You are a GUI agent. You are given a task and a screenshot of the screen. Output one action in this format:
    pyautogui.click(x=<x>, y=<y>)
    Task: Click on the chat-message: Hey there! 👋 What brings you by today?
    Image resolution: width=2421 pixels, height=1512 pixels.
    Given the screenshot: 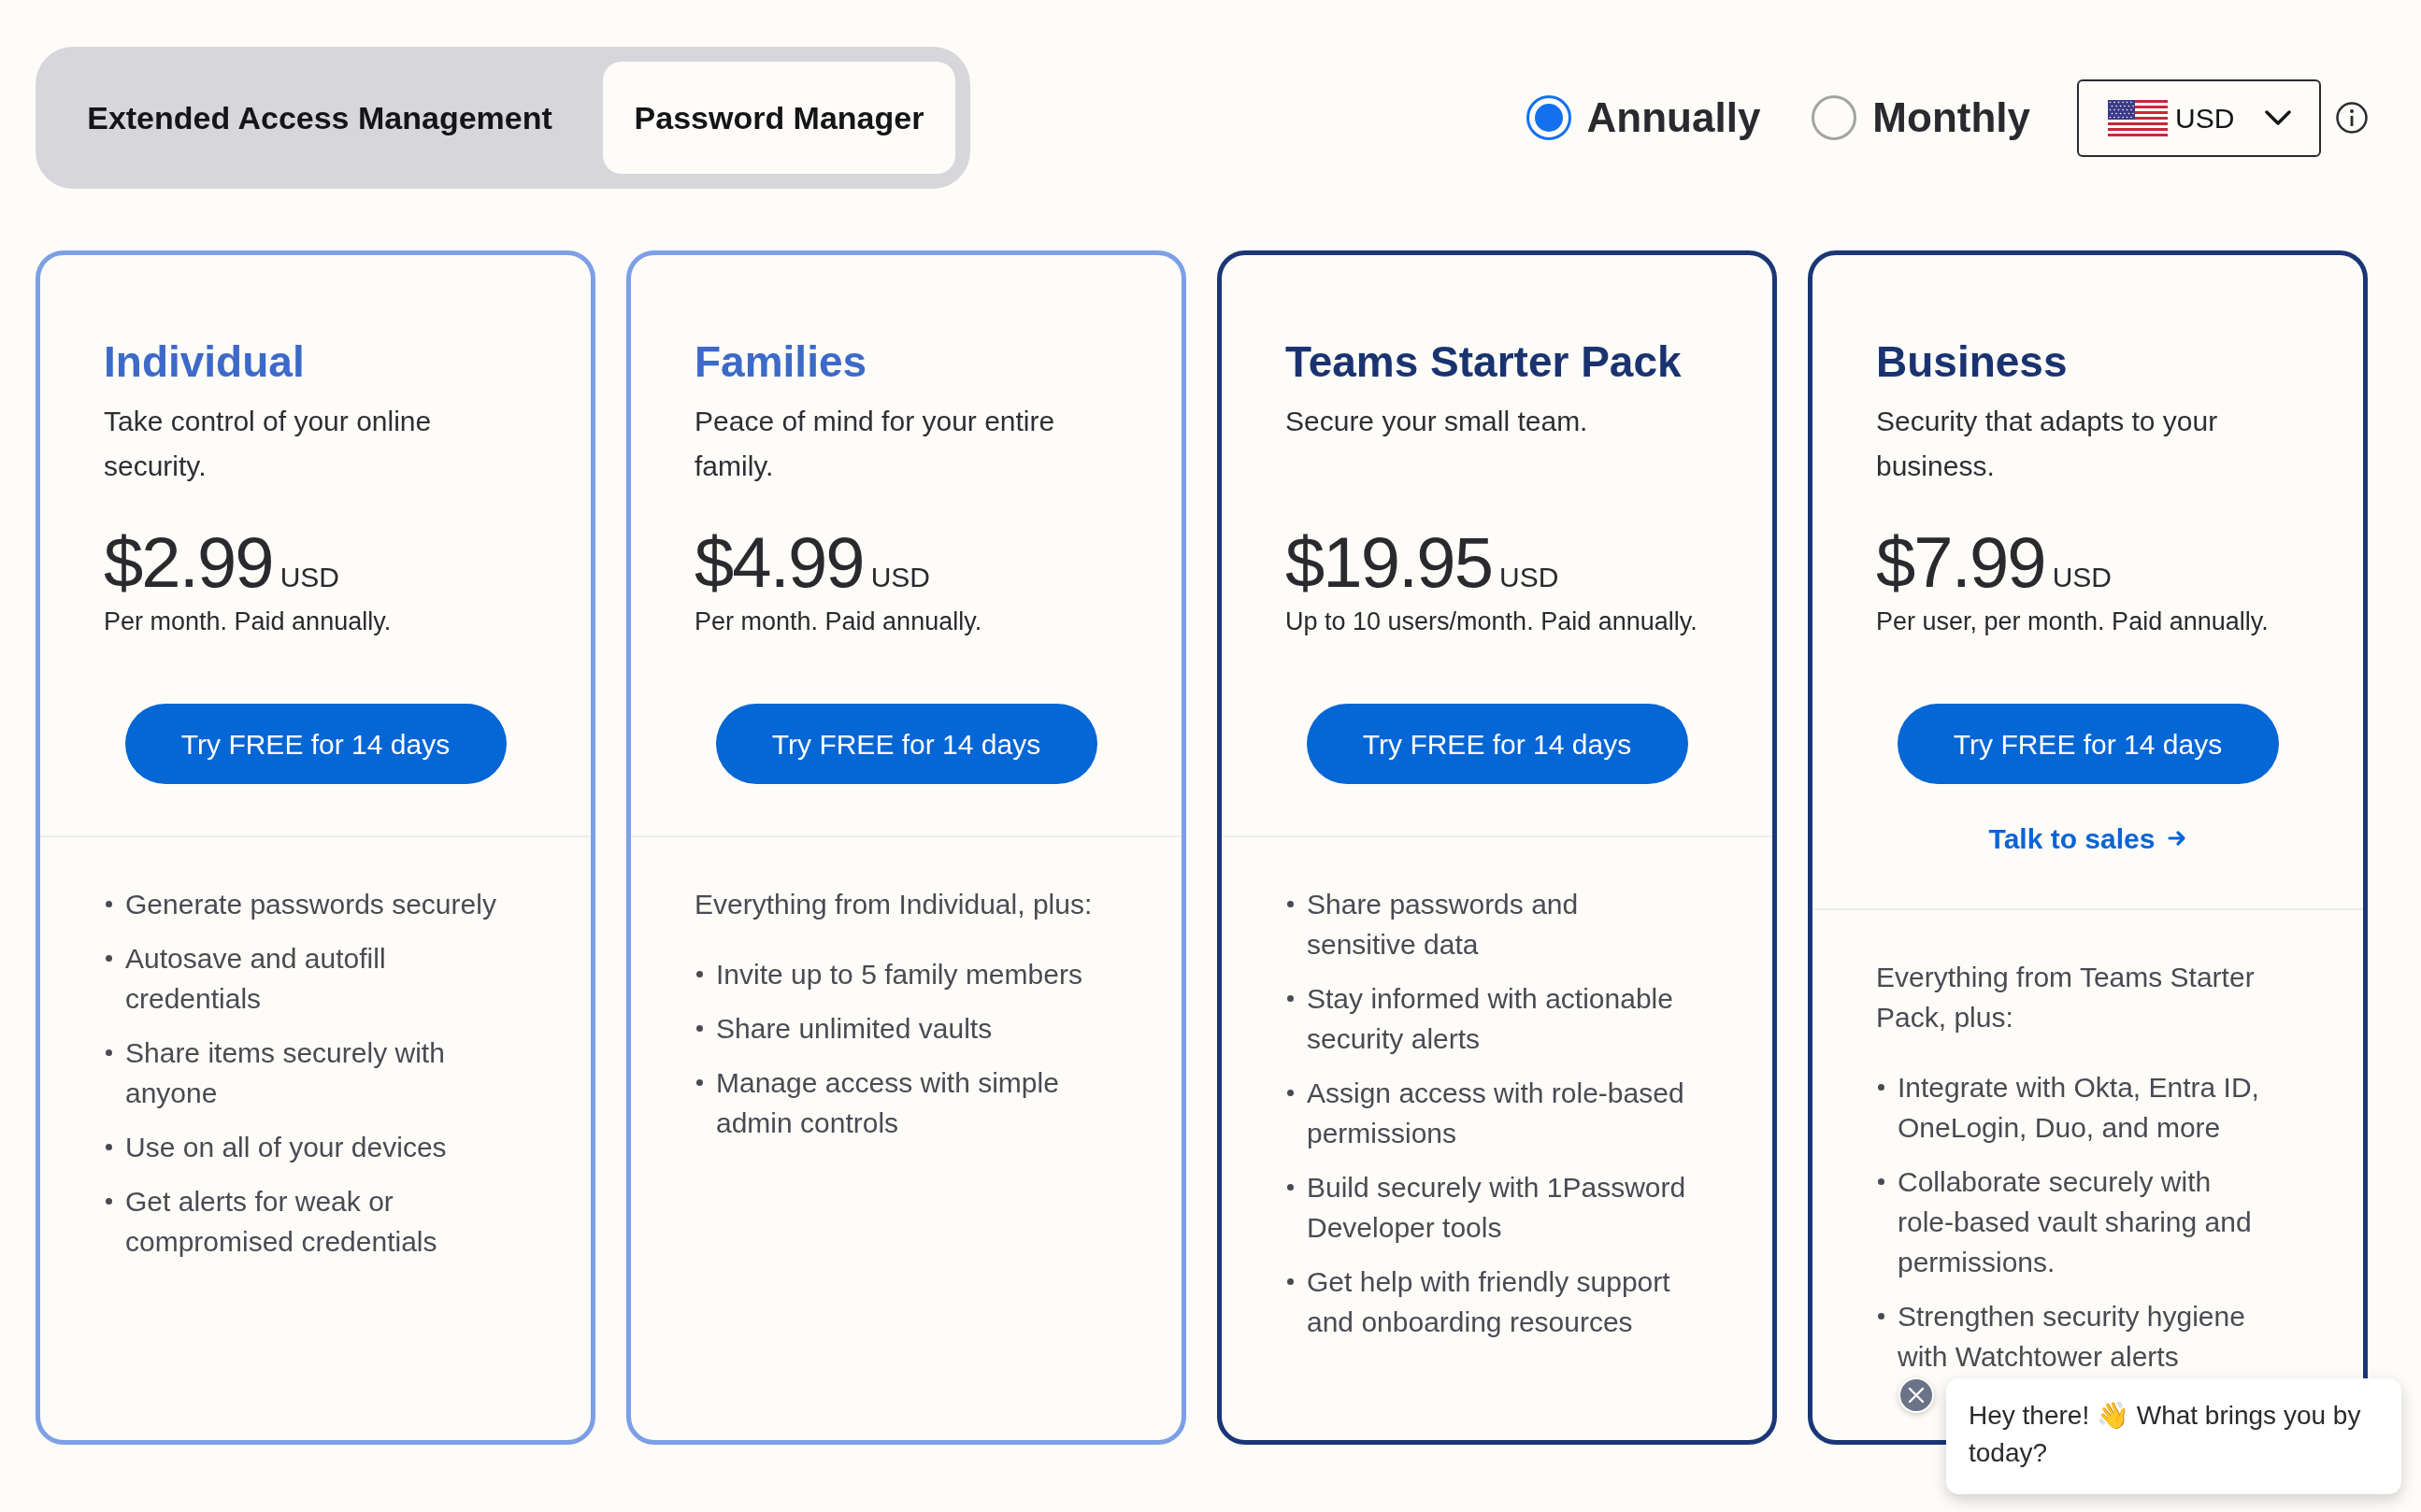 What is the action you would take?
    pyautogui.click(x=2165, y=1434)
    